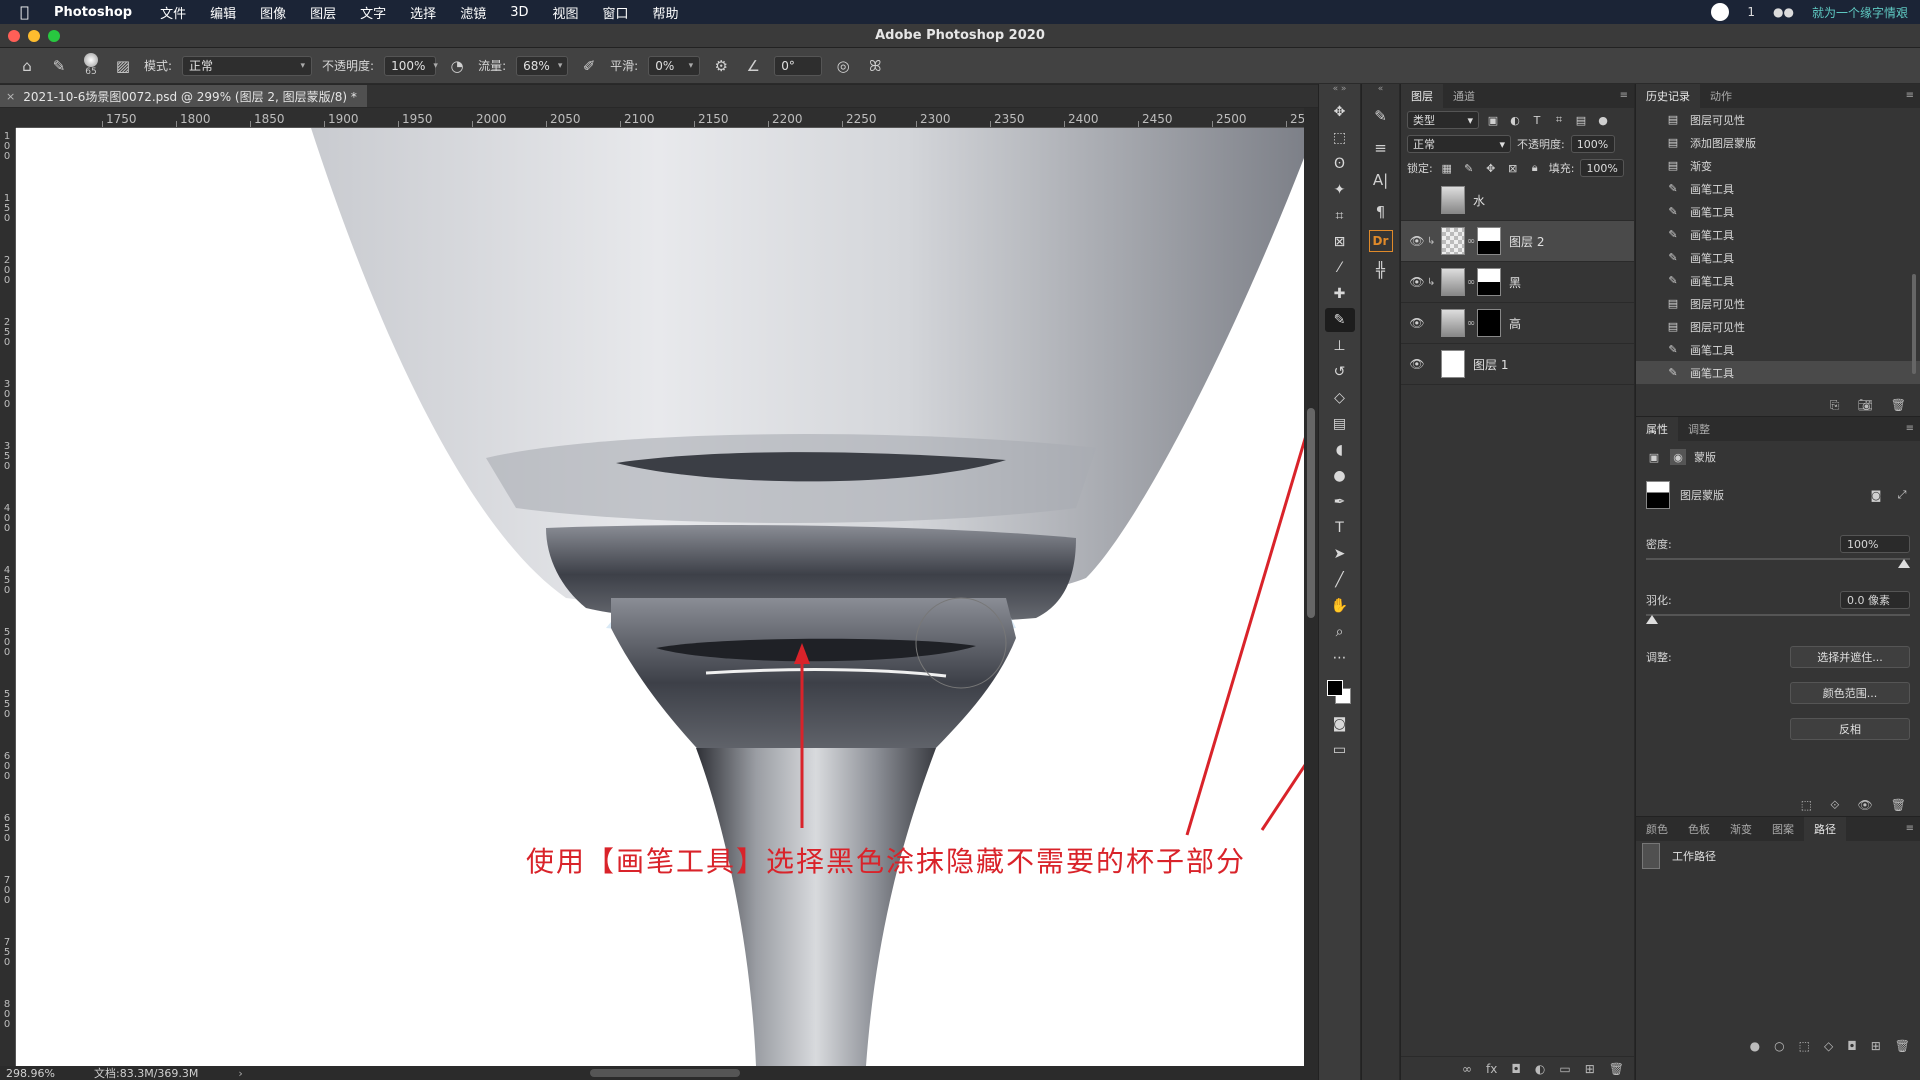 The image size is (1920, 1080). What do you see at coordinates (1334, 688) in the screenshot?
I see `foreground-color-swatch` at bounding box center [1334, 688].